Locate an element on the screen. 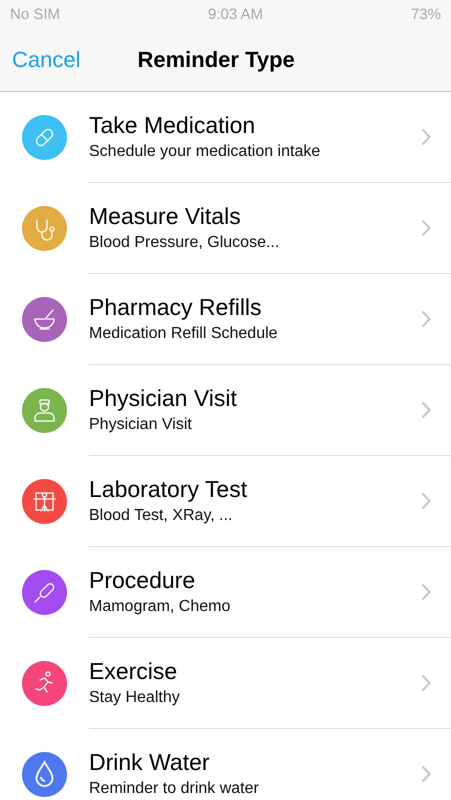 The height and width of the screenshot is (800, 451). item-subtitle: Stay Healthy is located at coordinates (134, 697).